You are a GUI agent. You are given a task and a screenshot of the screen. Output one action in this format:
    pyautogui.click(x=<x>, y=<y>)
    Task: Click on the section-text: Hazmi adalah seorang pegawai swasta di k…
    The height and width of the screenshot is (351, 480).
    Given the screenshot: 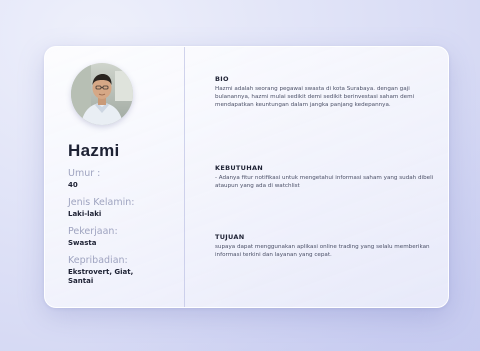 What is the action you would take?
    pyautogui.click(x=315, y=97)
    